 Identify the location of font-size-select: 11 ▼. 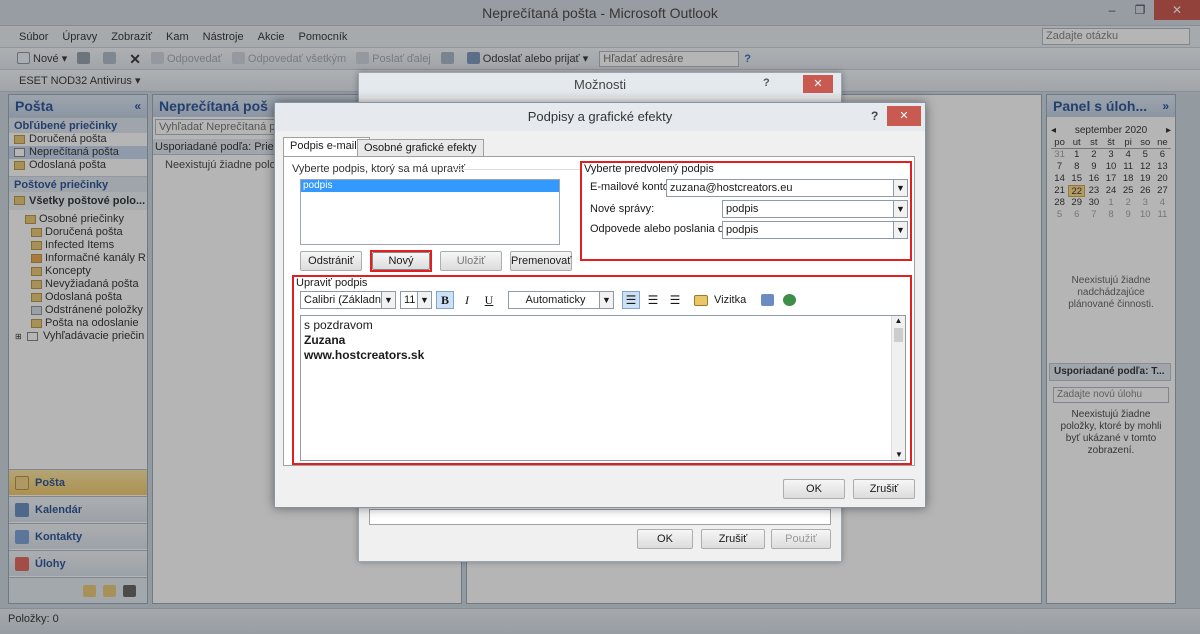
(416, 300).